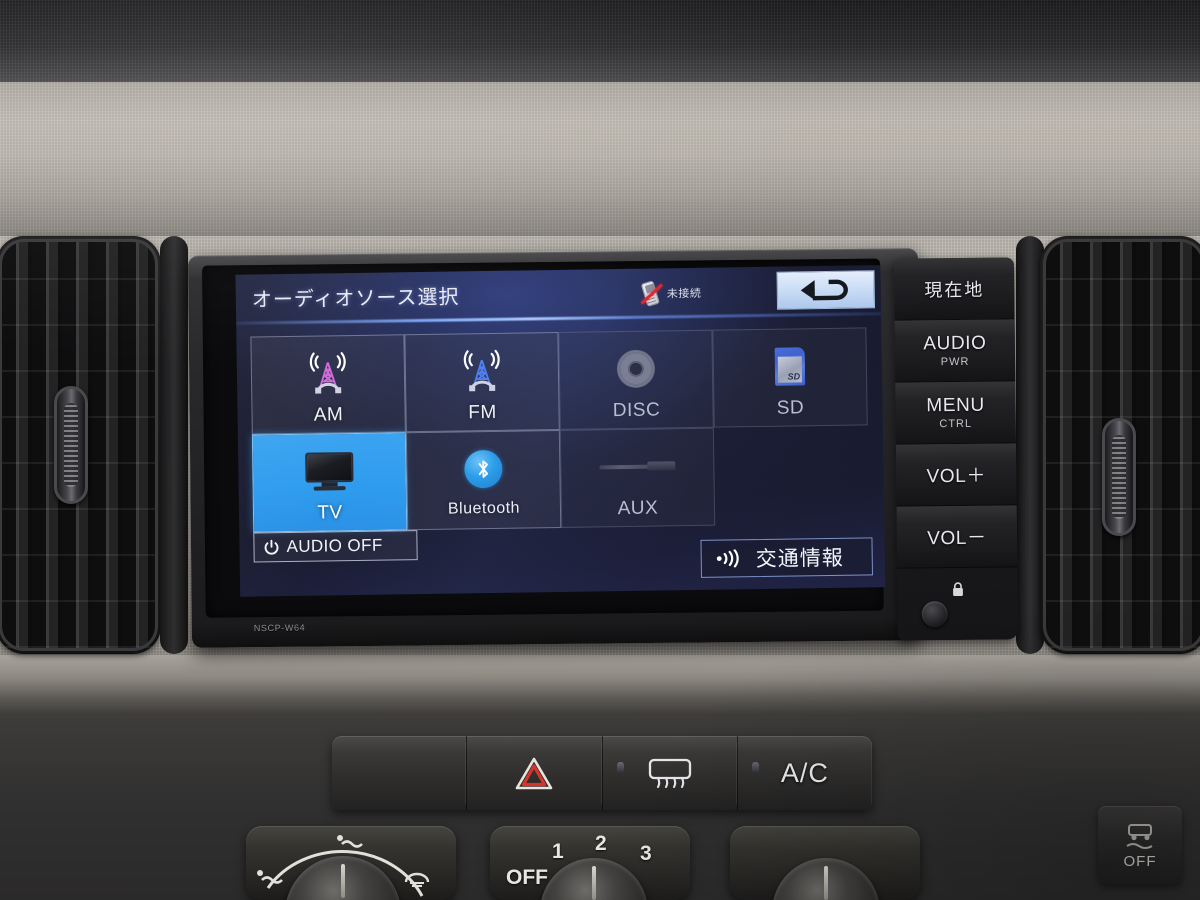  I want to click on button-sublabel: CTRL, so click(956, 424).